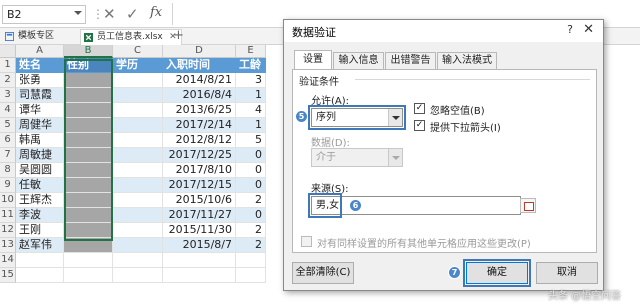 The image size is (640, 307). Describe the element at coordinates (570, 29) in the screenshot. I see `help-icon: ?` at that location.